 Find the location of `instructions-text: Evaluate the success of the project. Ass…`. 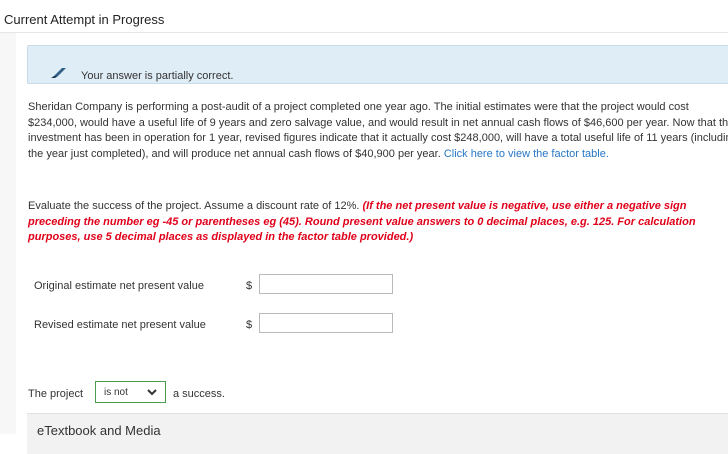

instructions-text: Evaluate the success of the project. Ass… is located at coordinates (194, 206).